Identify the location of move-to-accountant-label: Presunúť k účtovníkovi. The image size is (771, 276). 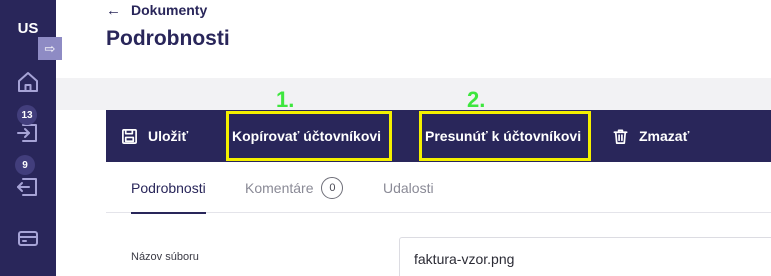
(503, 136).